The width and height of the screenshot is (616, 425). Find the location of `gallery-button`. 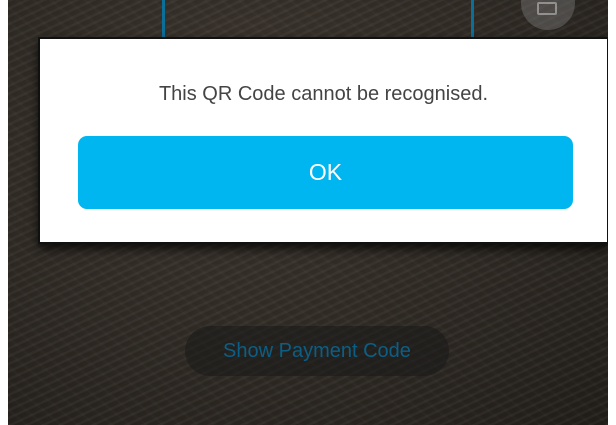

gallery-button is located at coordinates (548, 15).